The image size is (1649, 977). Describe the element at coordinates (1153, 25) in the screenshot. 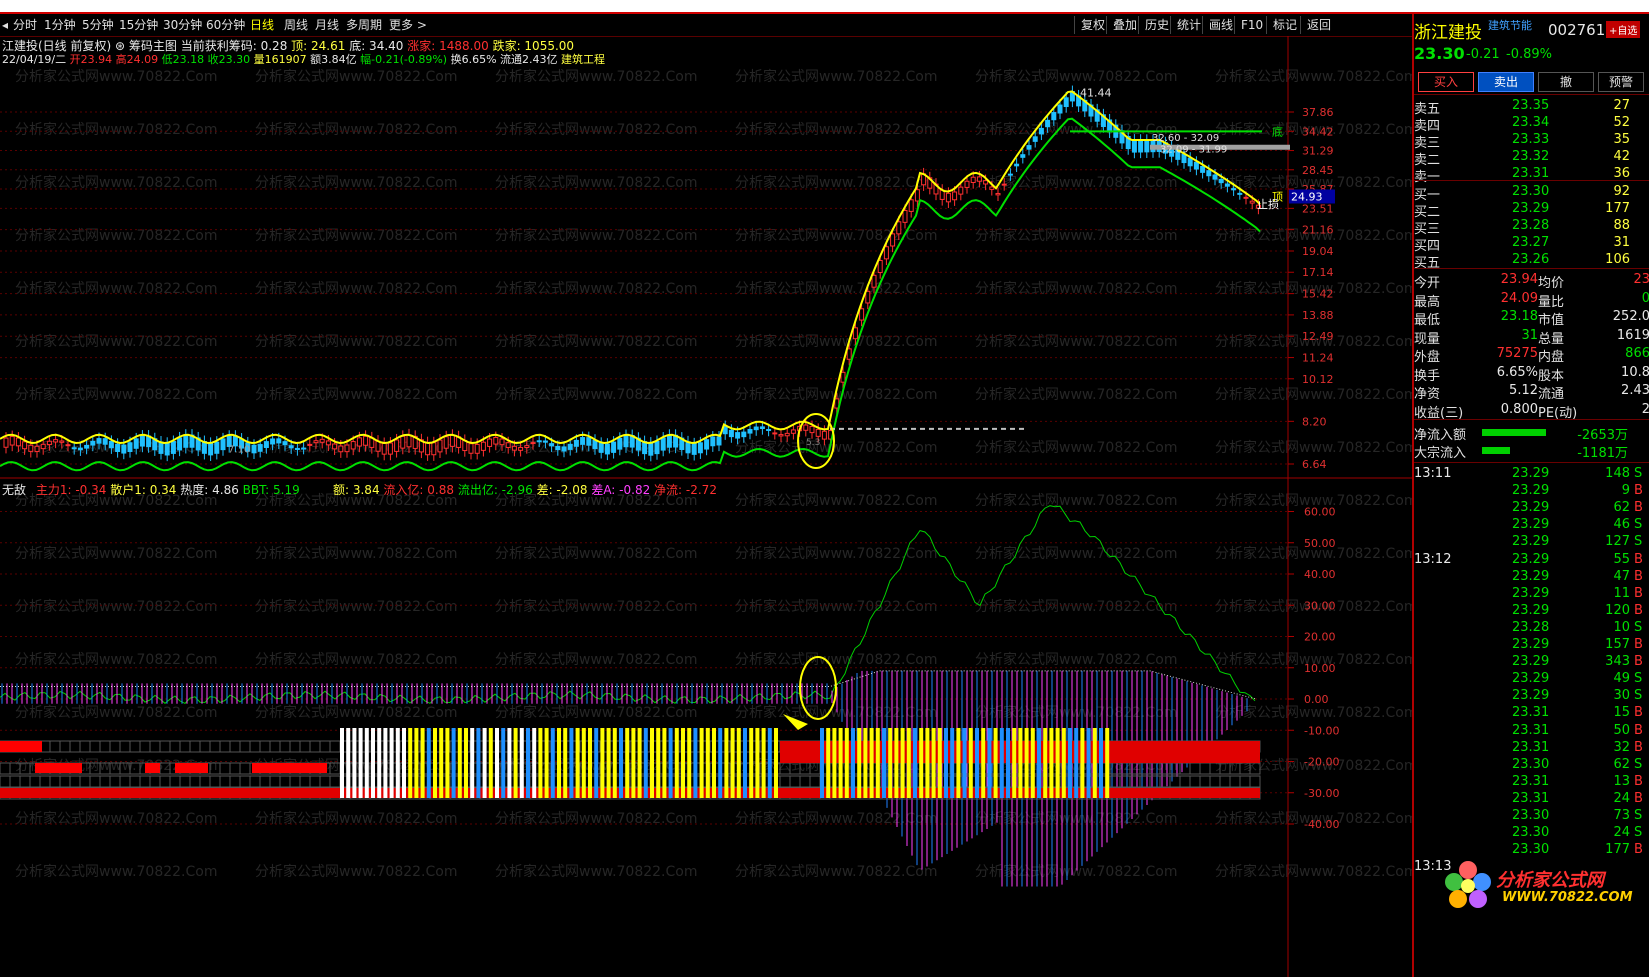

I see `history-button: 历史` at that location.